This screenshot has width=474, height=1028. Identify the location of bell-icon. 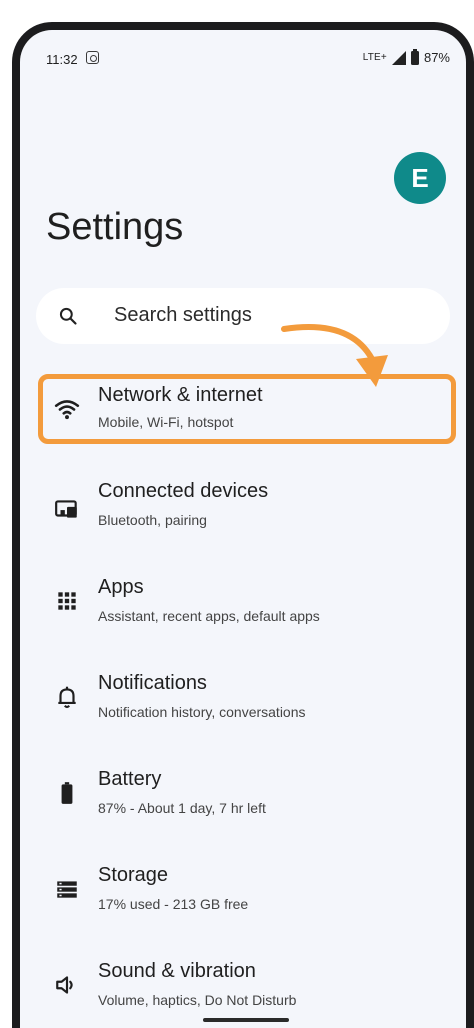
(67, 697).